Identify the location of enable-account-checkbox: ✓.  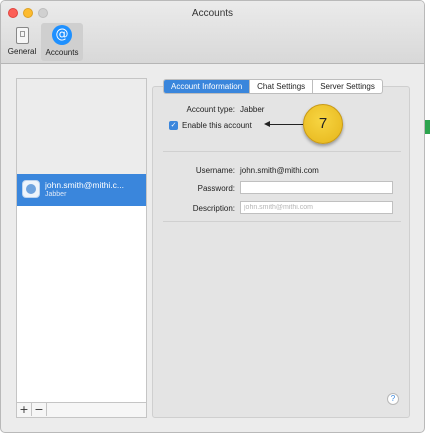
(173, 125).